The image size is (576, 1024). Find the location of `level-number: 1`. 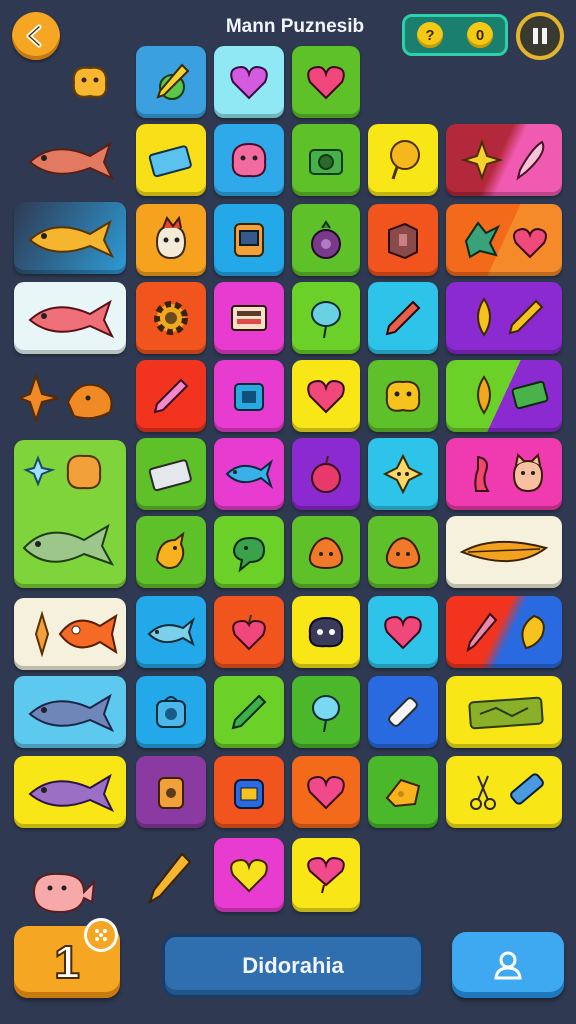

level-number: 1 is located at coordinates (67, 962).